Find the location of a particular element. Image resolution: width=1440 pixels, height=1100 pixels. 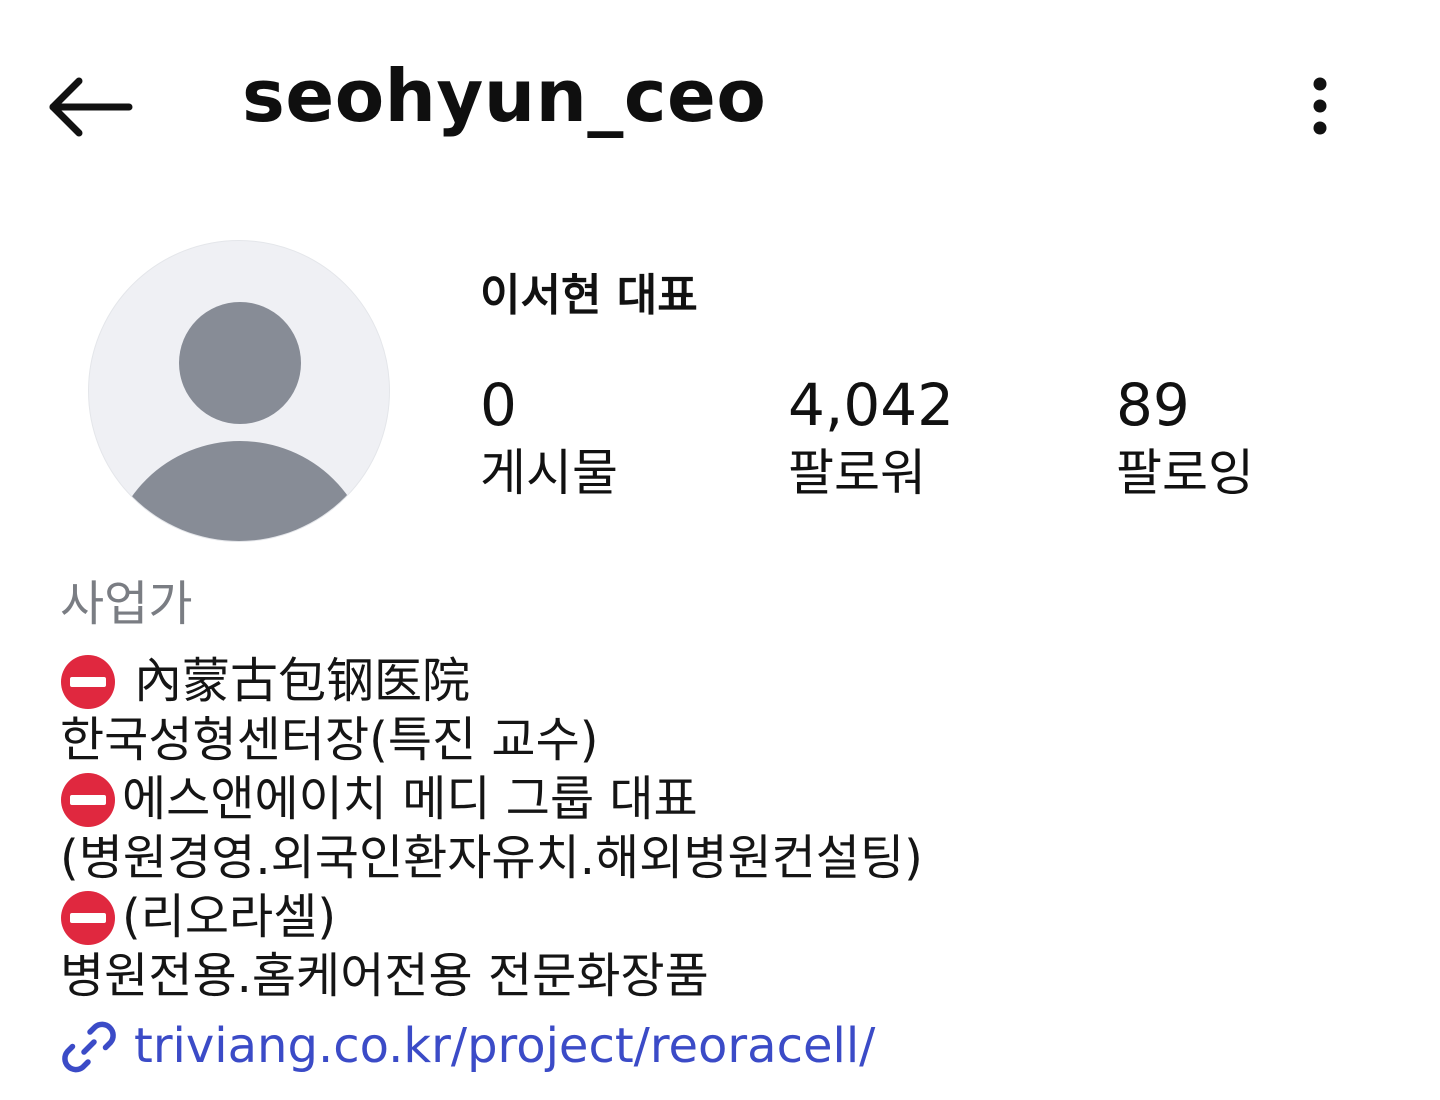

more-options-button is located at coordinates (1320, 106).